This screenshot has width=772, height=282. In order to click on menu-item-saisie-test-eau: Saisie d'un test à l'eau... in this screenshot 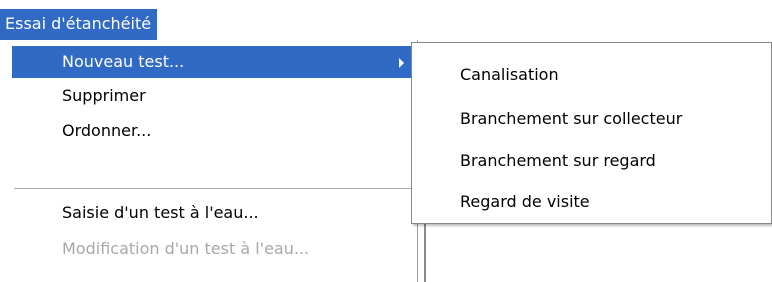, I will do `click(212, 213)`.